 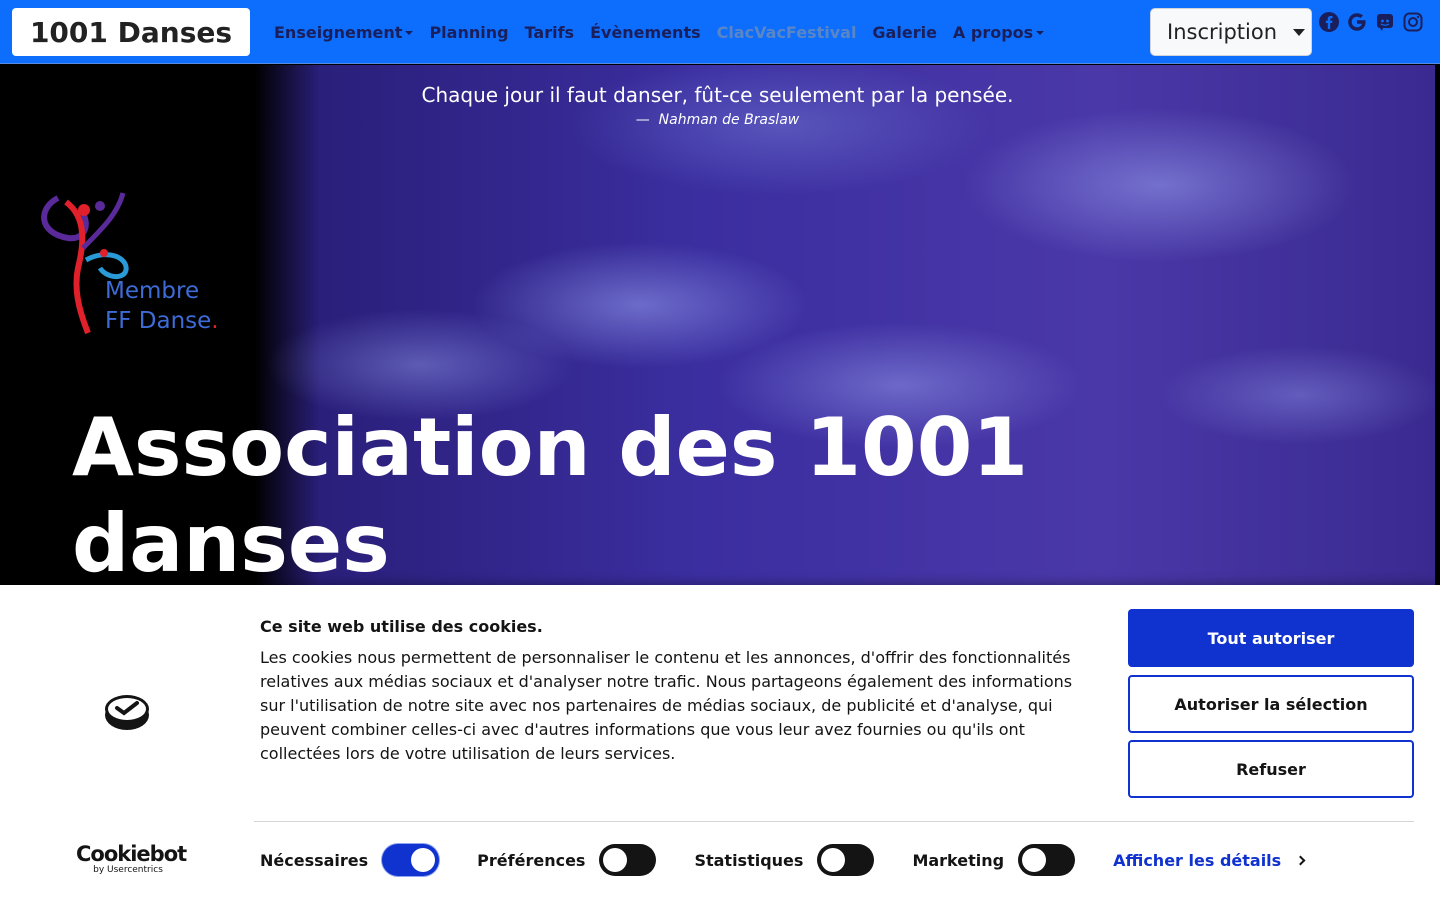 I want to click on hero-title: Association des 1001 danses, so click(x=550, y=495).